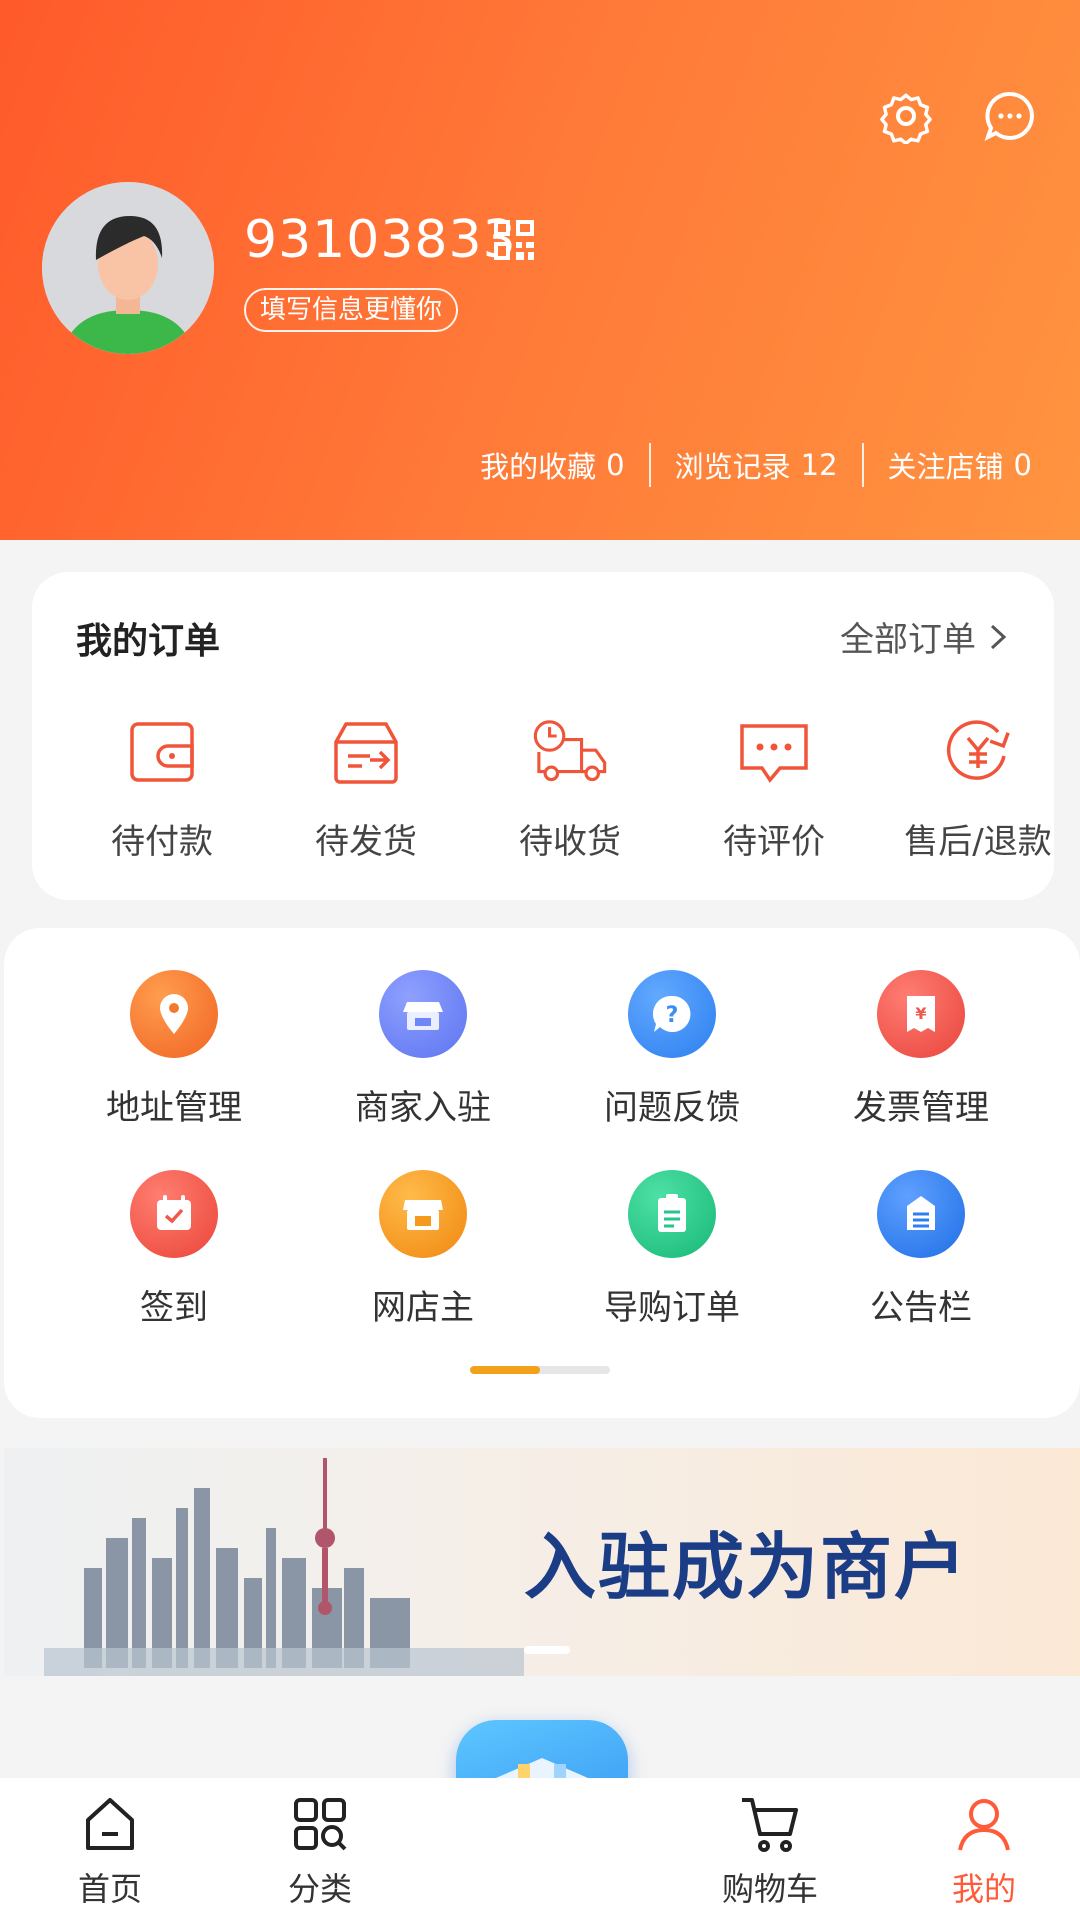 The height and width of the screenshot is (1920, 1080). Describe the element at coordinates (732, 467) in the screenshot. I see `stat-label: 浏览记录` at that location.